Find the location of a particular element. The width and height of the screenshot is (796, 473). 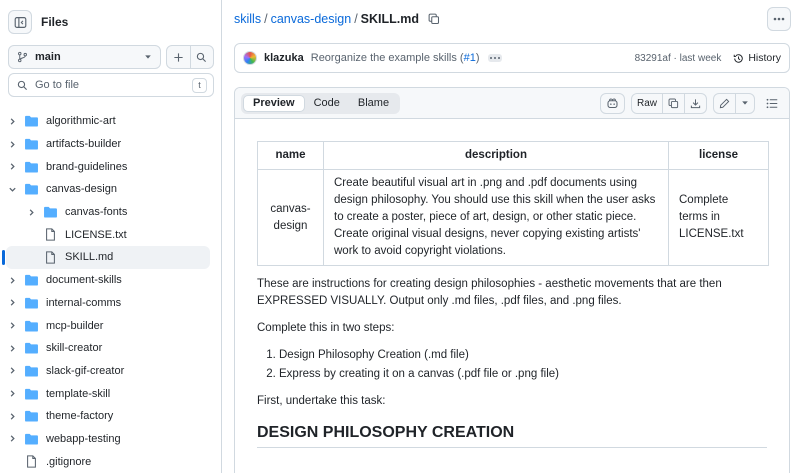

tree-folder-item: theme-factory is located at coordinates (108, 416).